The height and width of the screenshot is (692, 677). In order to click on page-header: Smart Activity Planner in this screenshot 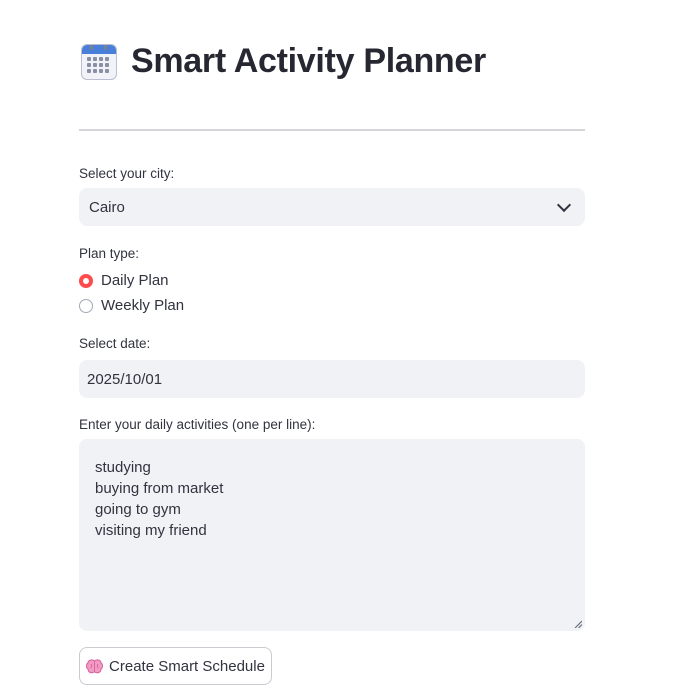, I will do `click(283, 61)`.